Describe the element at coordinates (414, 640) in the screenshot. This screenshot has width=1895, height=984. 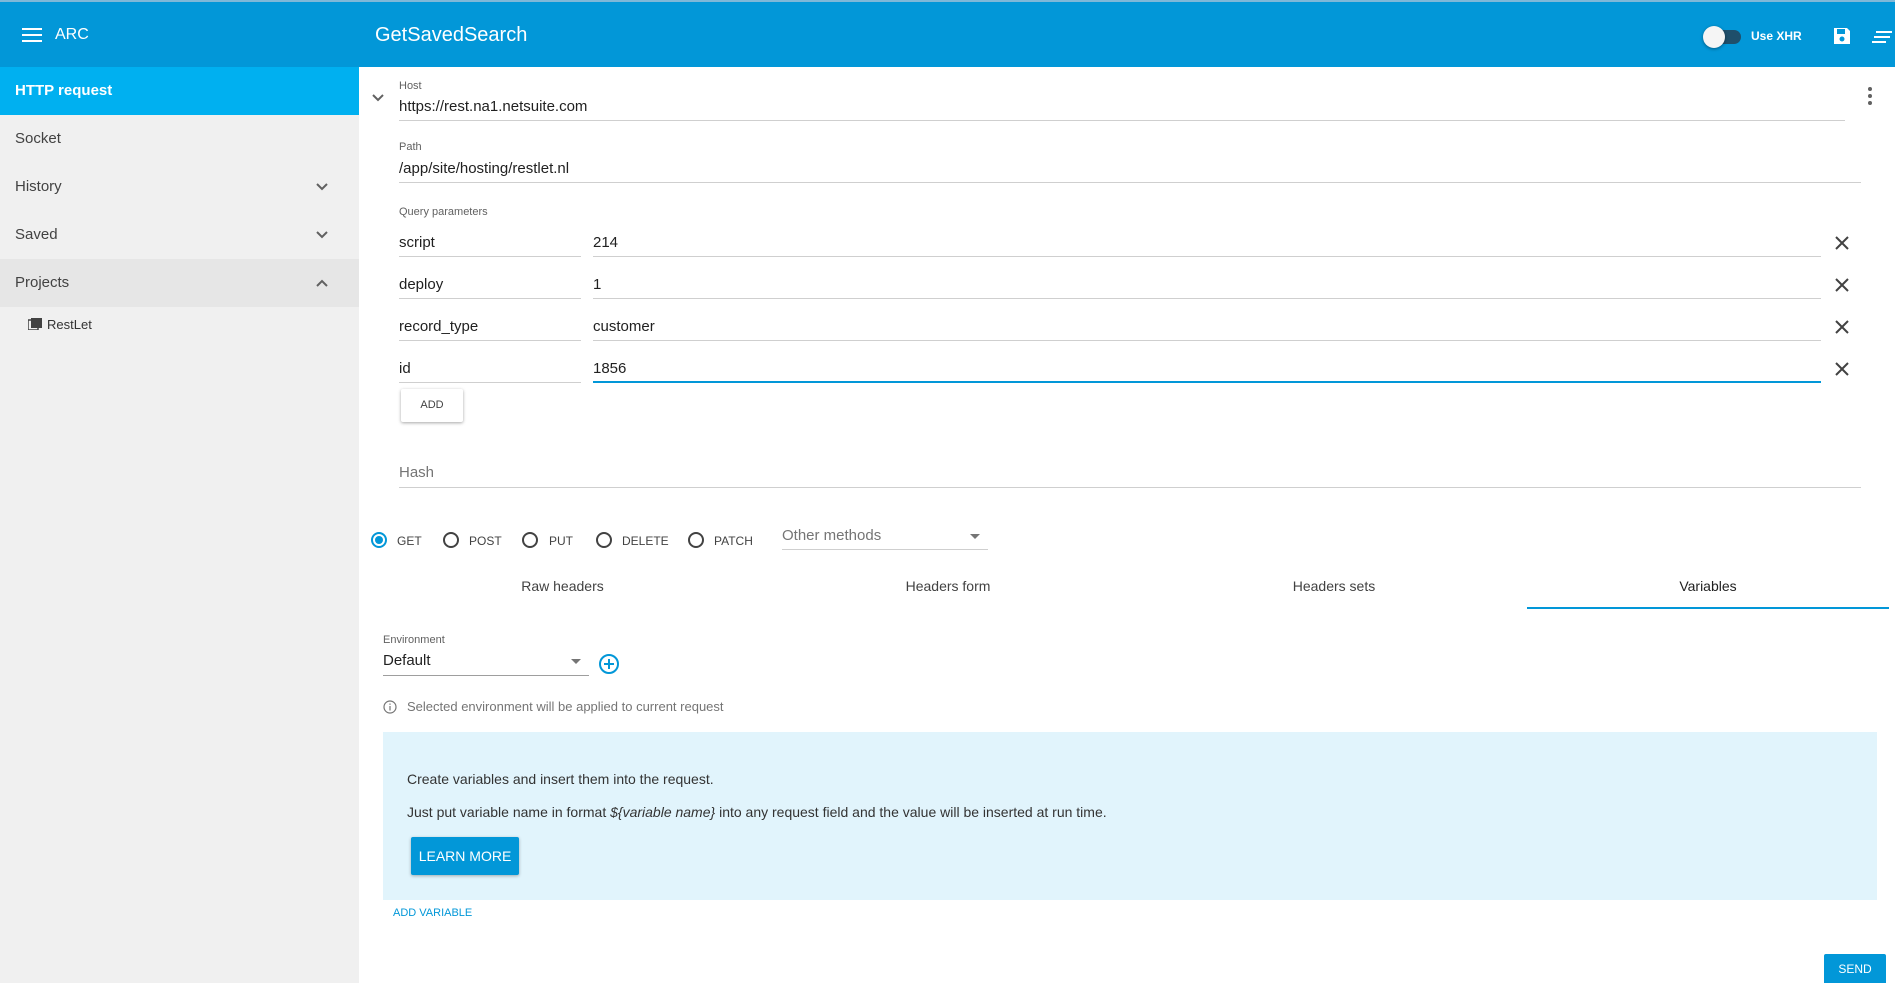
I see `environment-label: Environment` at that location.